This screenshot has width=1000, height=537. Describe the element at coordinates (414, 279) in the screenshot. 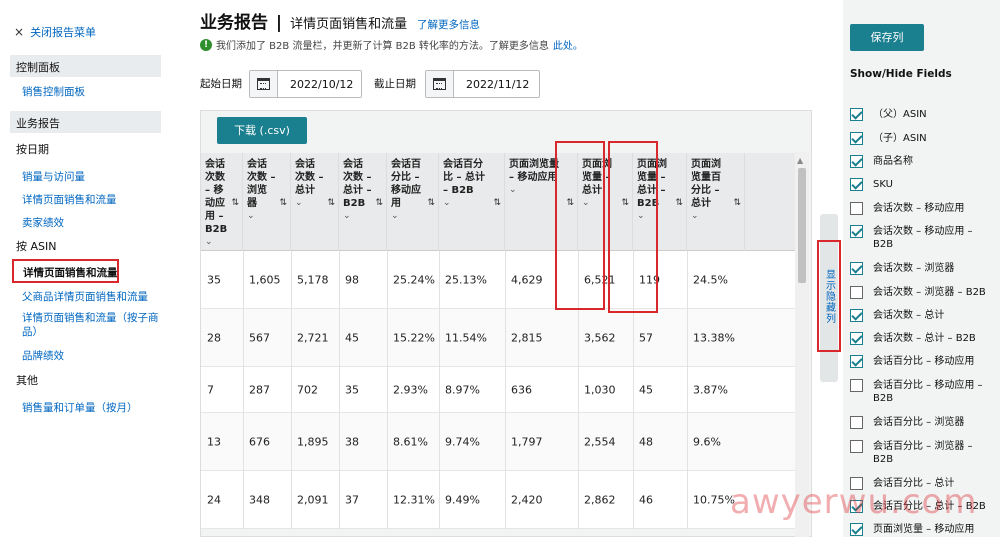

I see `table-cell: 25.24%` at that location.